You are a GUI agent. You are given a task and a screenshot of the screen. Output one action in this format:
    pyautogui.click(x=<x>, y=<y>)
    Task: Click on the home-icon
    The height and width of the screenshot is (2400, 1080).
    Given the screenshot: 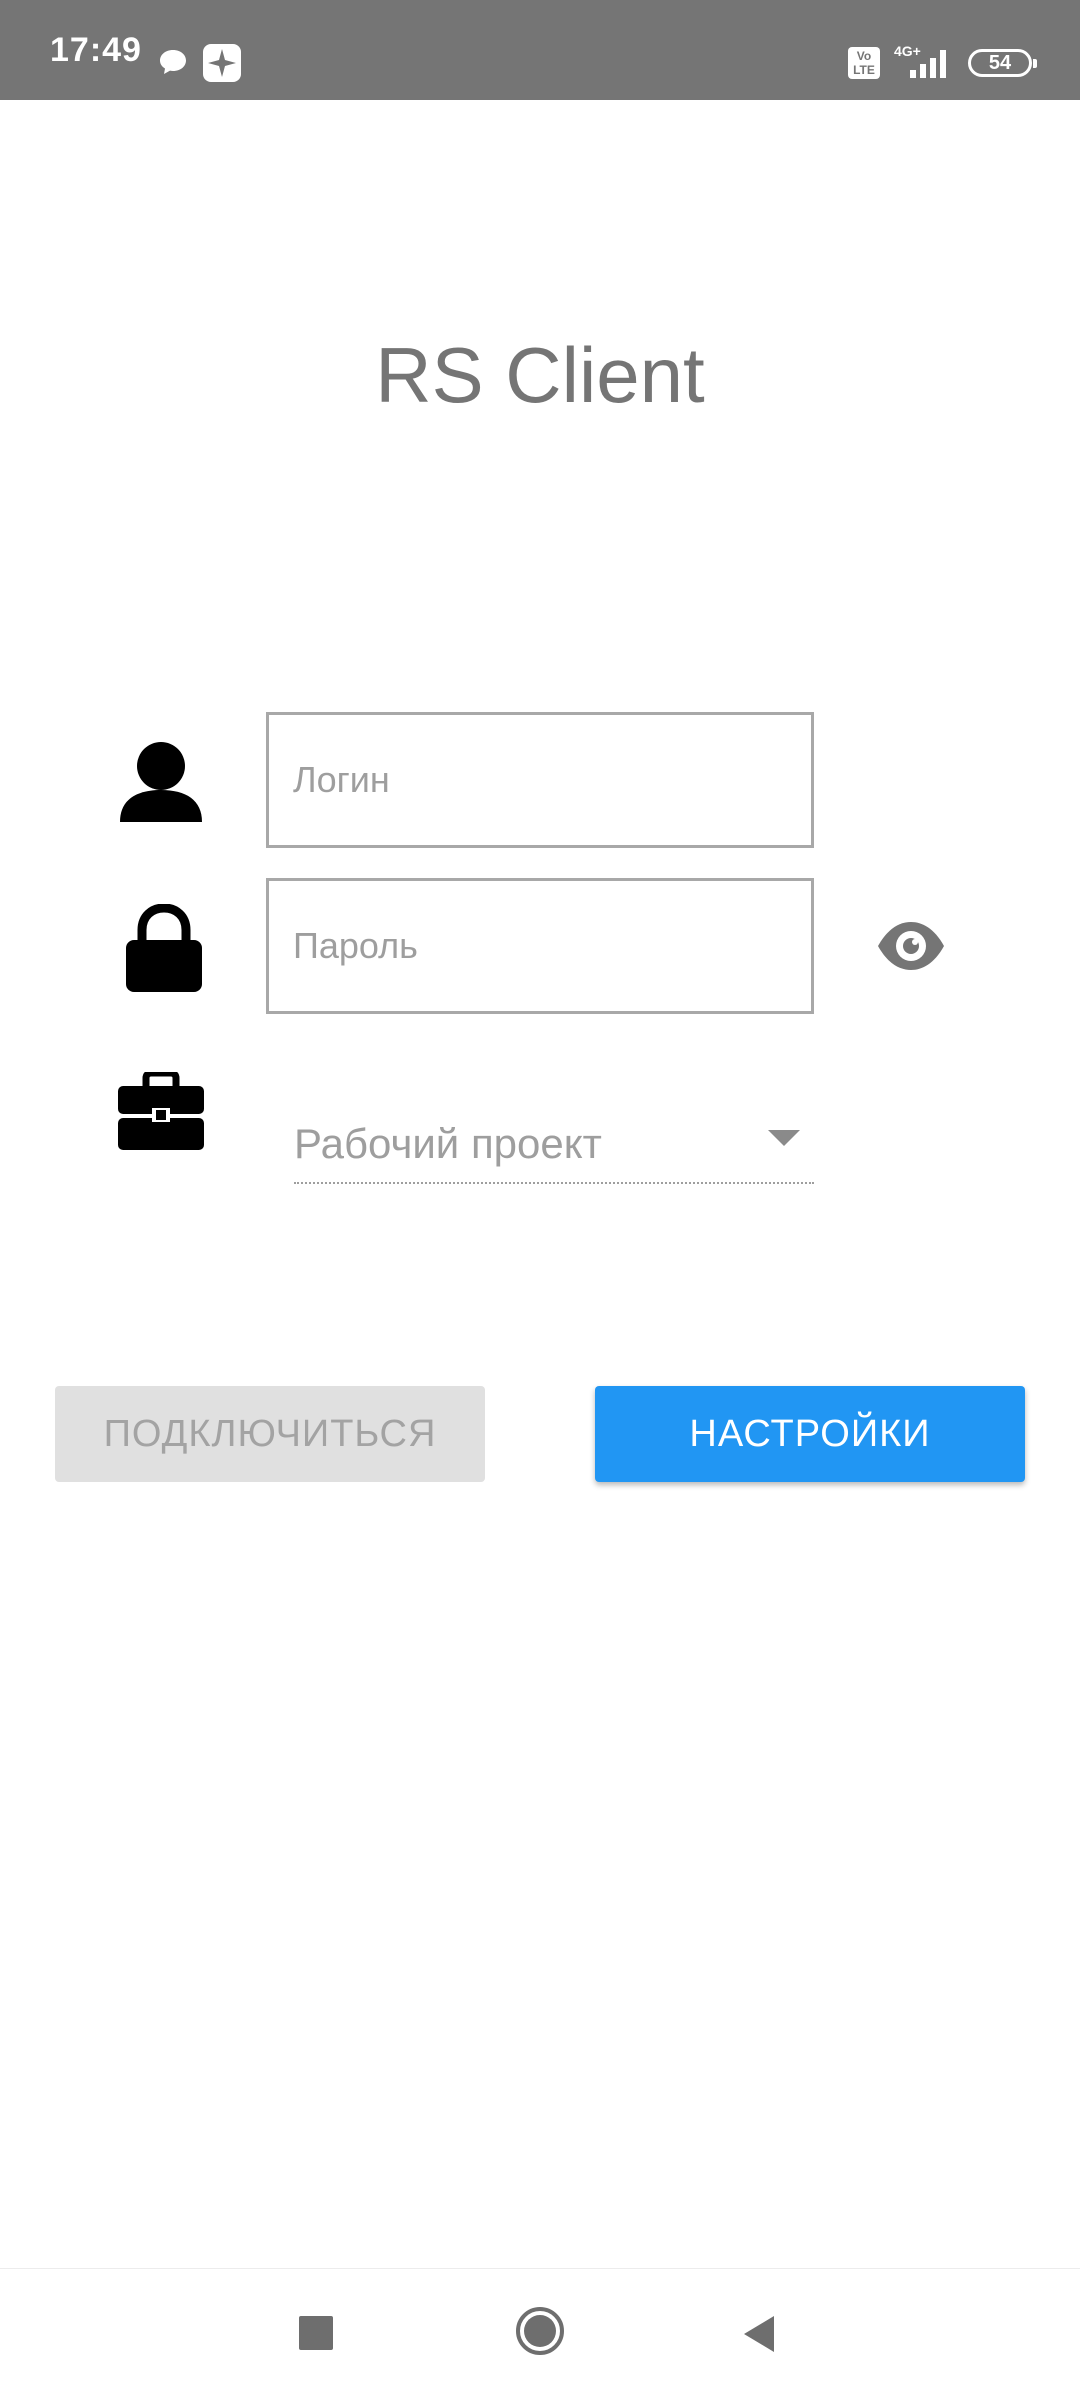 What is the action you would take?
    pyautogui.click(x=540, y=2331)
    